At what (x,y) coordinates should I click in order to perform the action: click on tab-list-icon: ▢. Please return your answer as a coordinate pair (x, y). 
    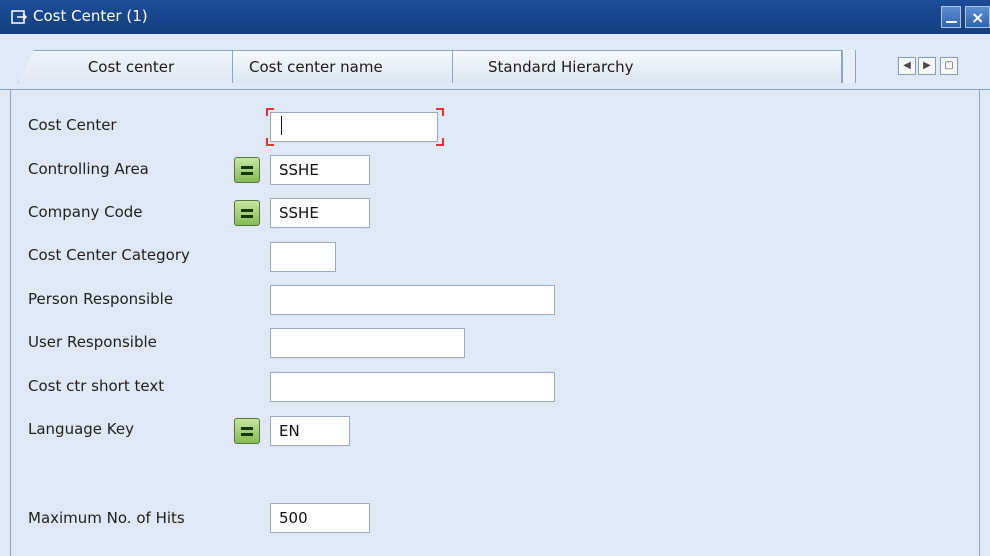
    Looking at the image, I should click on (949, 66).